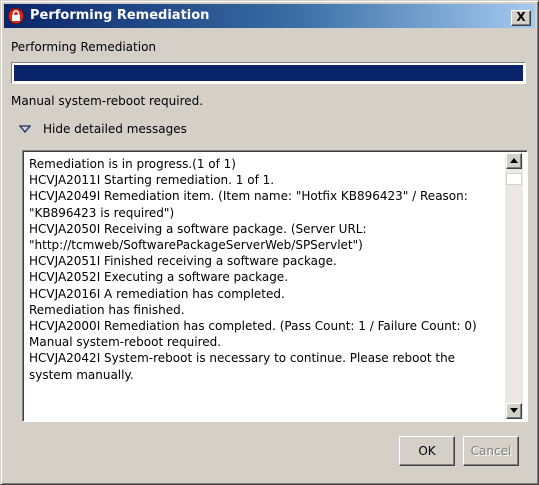 The height and width of the screenshot is (485, 539). What do you see at coordinates (132, 164) in the screenshot?
I see `log-line: Remediation is in progress.(1 of 1)` at bounding box center [132, 164].